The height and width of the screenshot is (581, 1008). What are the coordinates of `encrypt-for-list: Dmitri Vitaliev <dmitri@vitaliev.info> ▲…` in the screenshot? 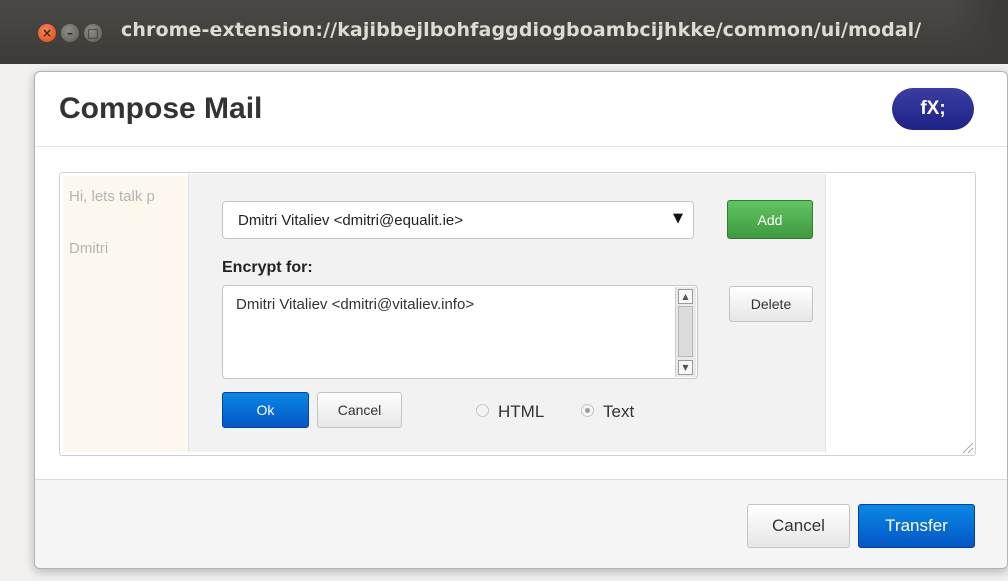 It's located at (460, 332).